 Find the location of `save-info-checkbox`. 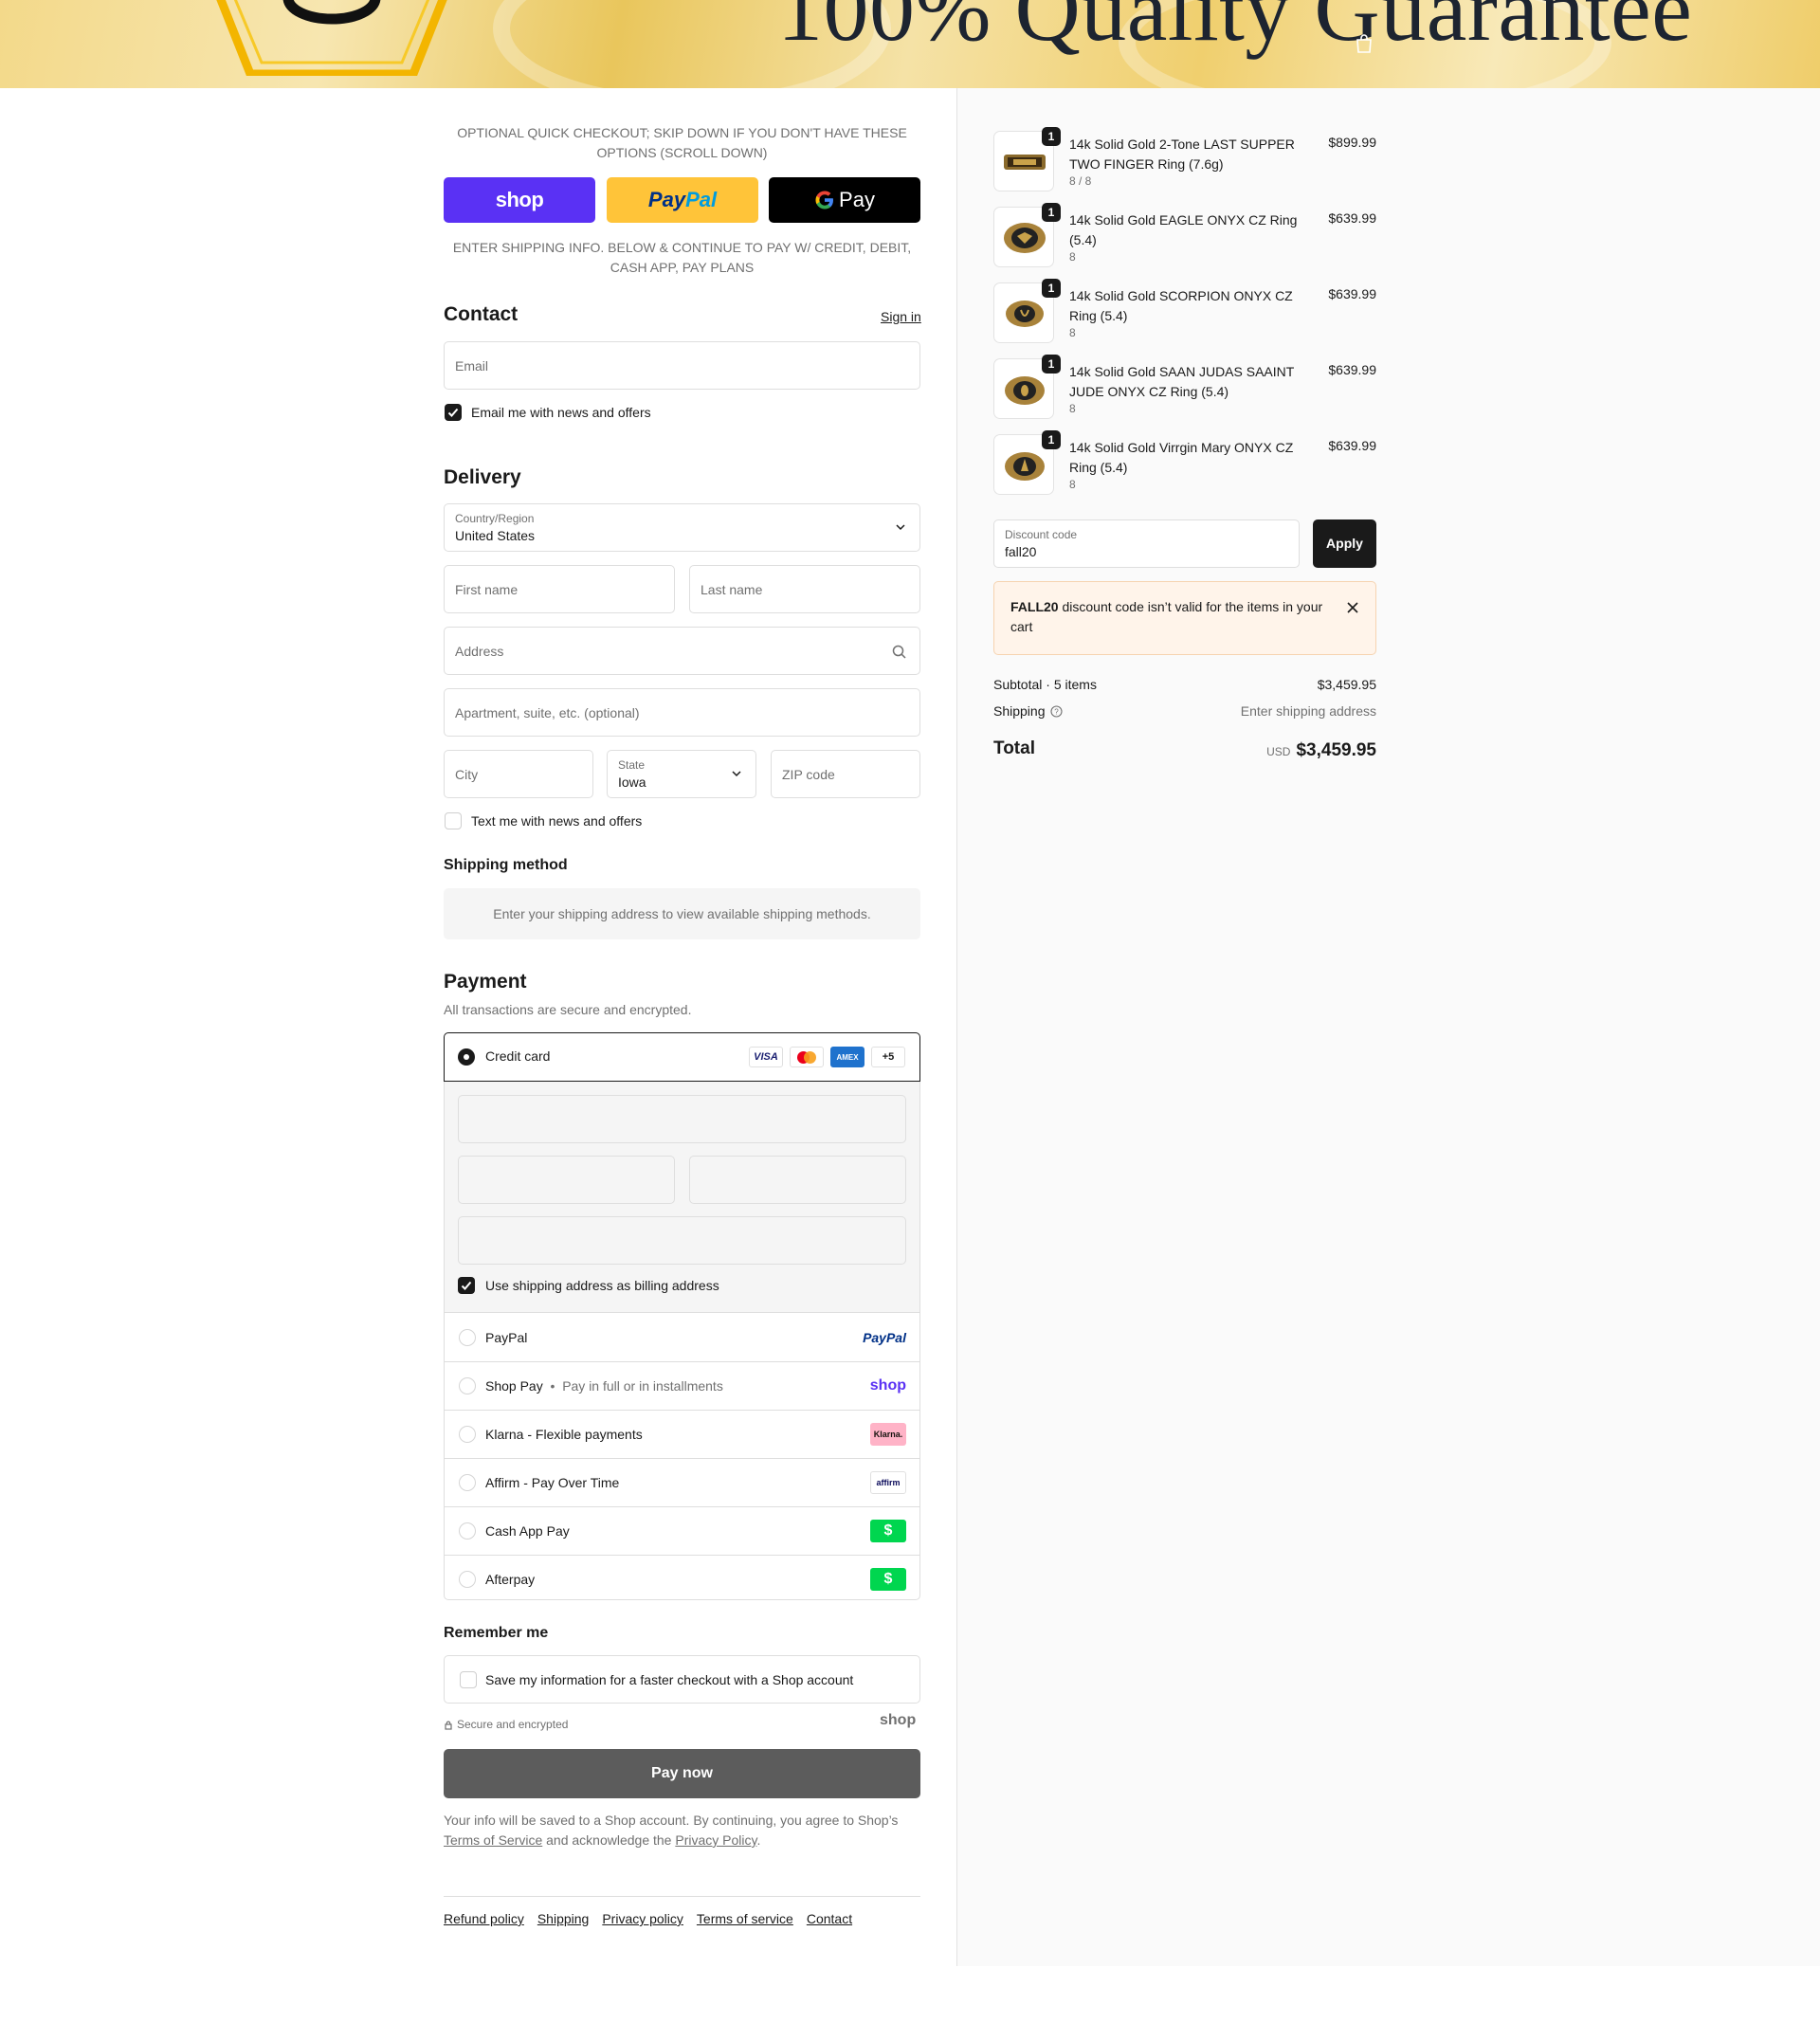

save-info-checkbox is located at coordinates (468, 1679).